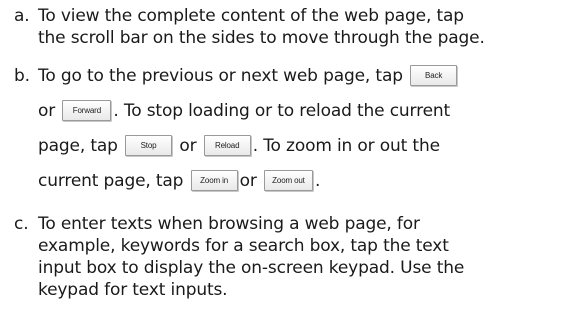  What do you see at coordinates (214, 180) in the screenshot?
I see `zoom-in-button: Zoom in` at bounding box center [214, 180].